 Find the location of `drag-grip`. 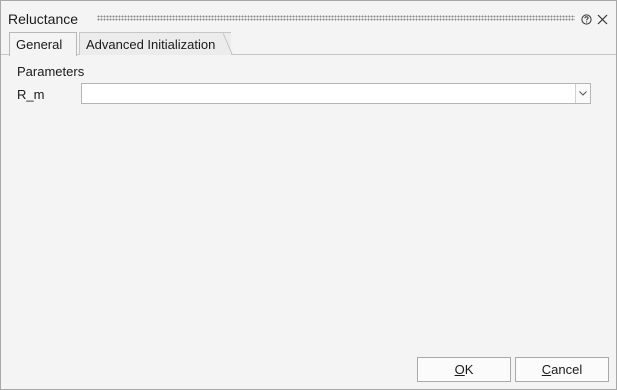

drag-grip is located at coordinates (336, 18).